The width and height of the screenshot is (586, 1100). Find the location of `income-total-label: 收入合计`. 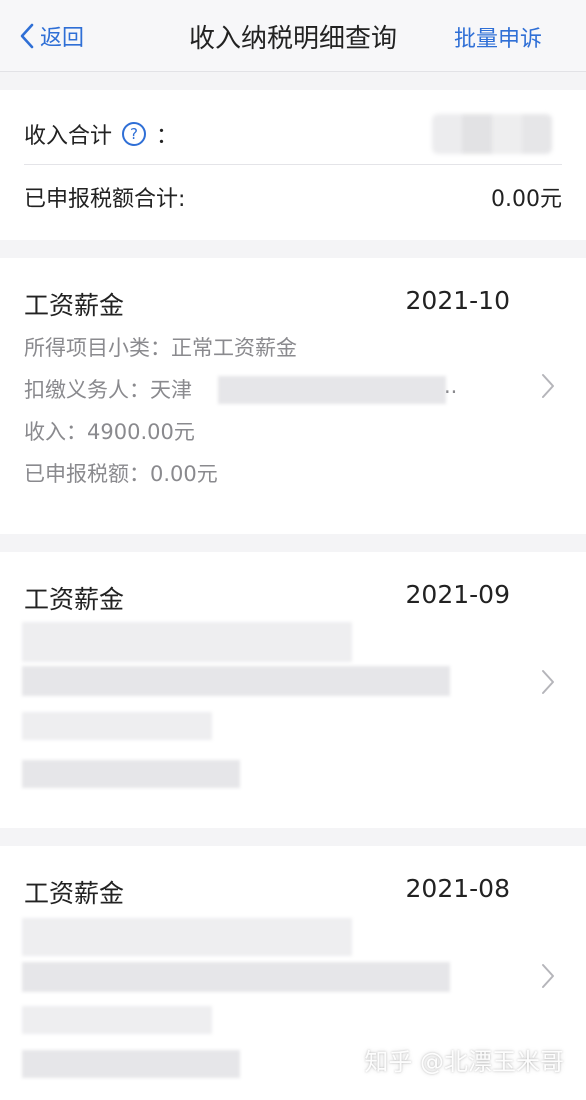

income-total-label: 收入合计 is located at coordinates (68, 136).